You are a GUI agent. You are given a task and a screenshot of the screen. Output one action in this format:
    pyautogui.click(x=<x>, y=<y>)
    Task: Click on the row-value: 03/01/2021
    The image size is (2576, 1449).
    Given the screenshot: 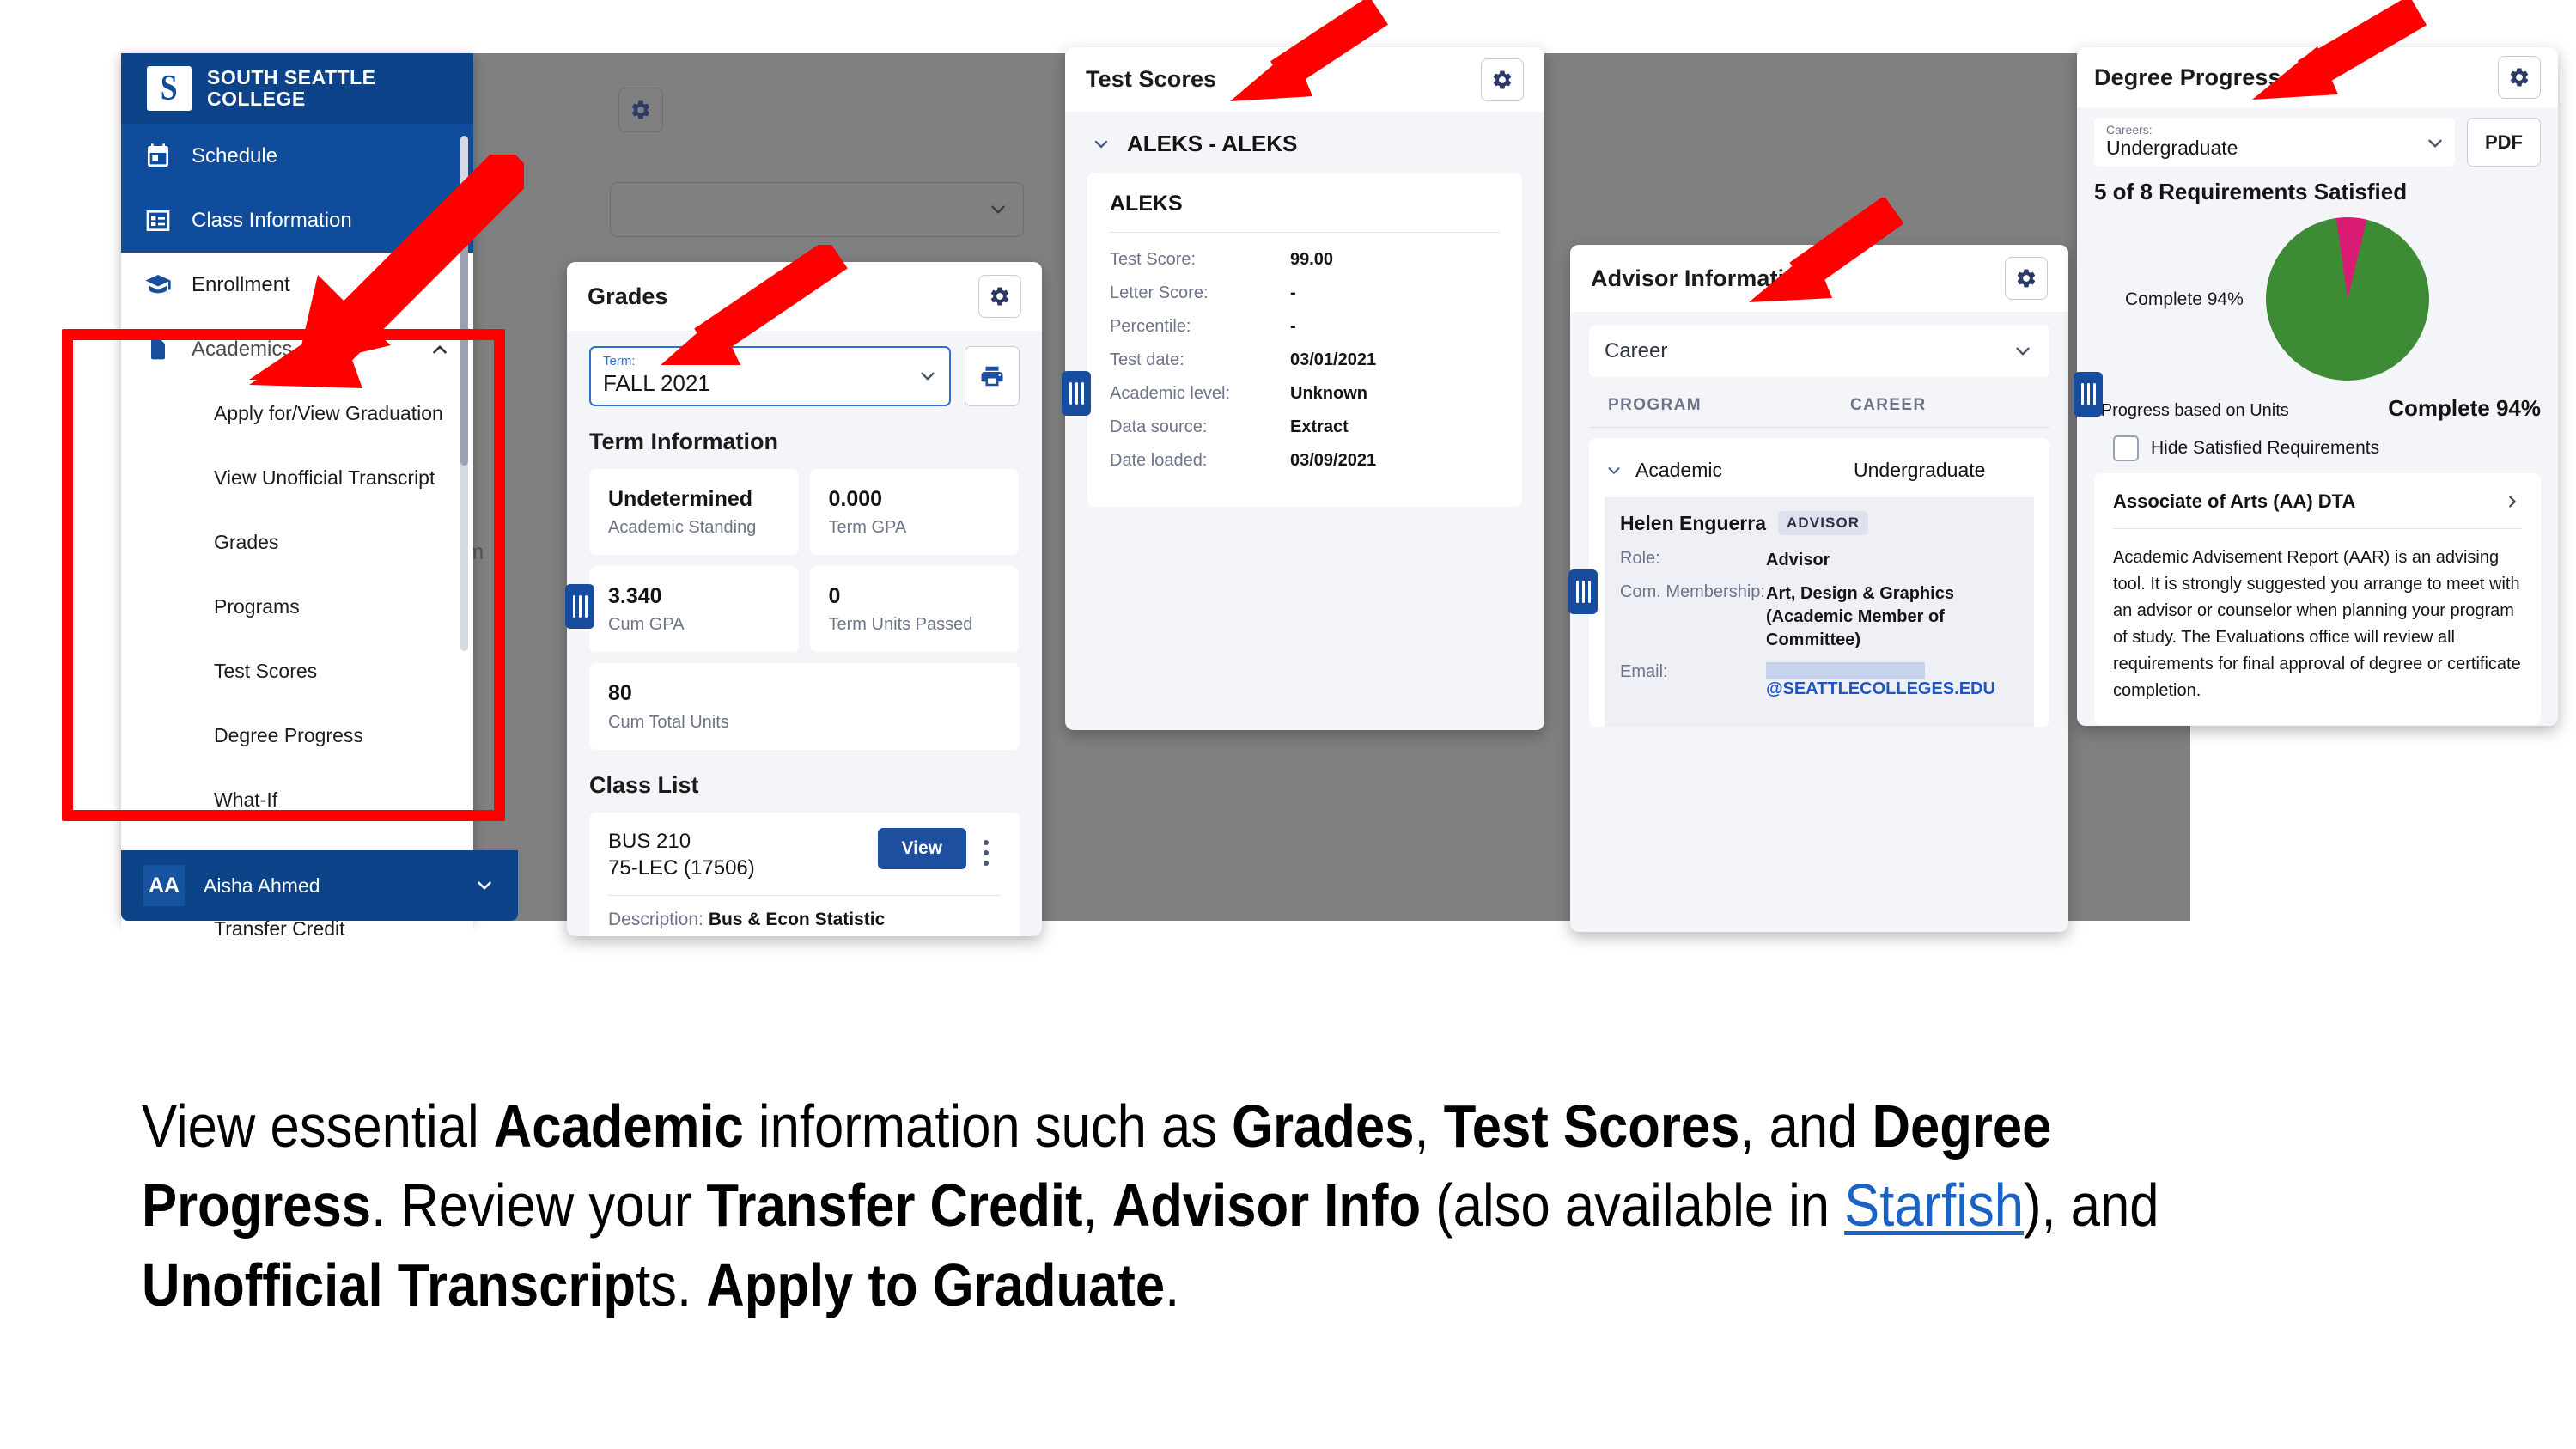 What is the action you would take?
    pyautogui.click(x=1333, y=359)
    